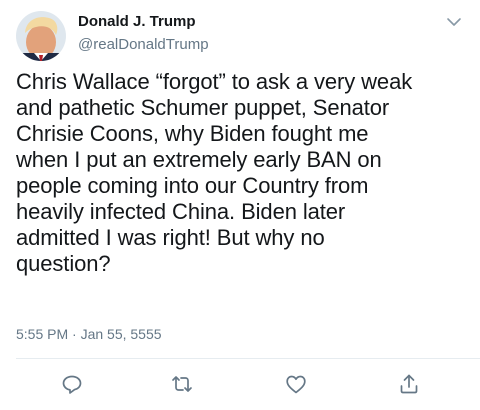 The width and height of the screenshot is (480, 410). Describe the element at coordinates (296, 384) in the screenshot. I see `heart-icon` at that location.